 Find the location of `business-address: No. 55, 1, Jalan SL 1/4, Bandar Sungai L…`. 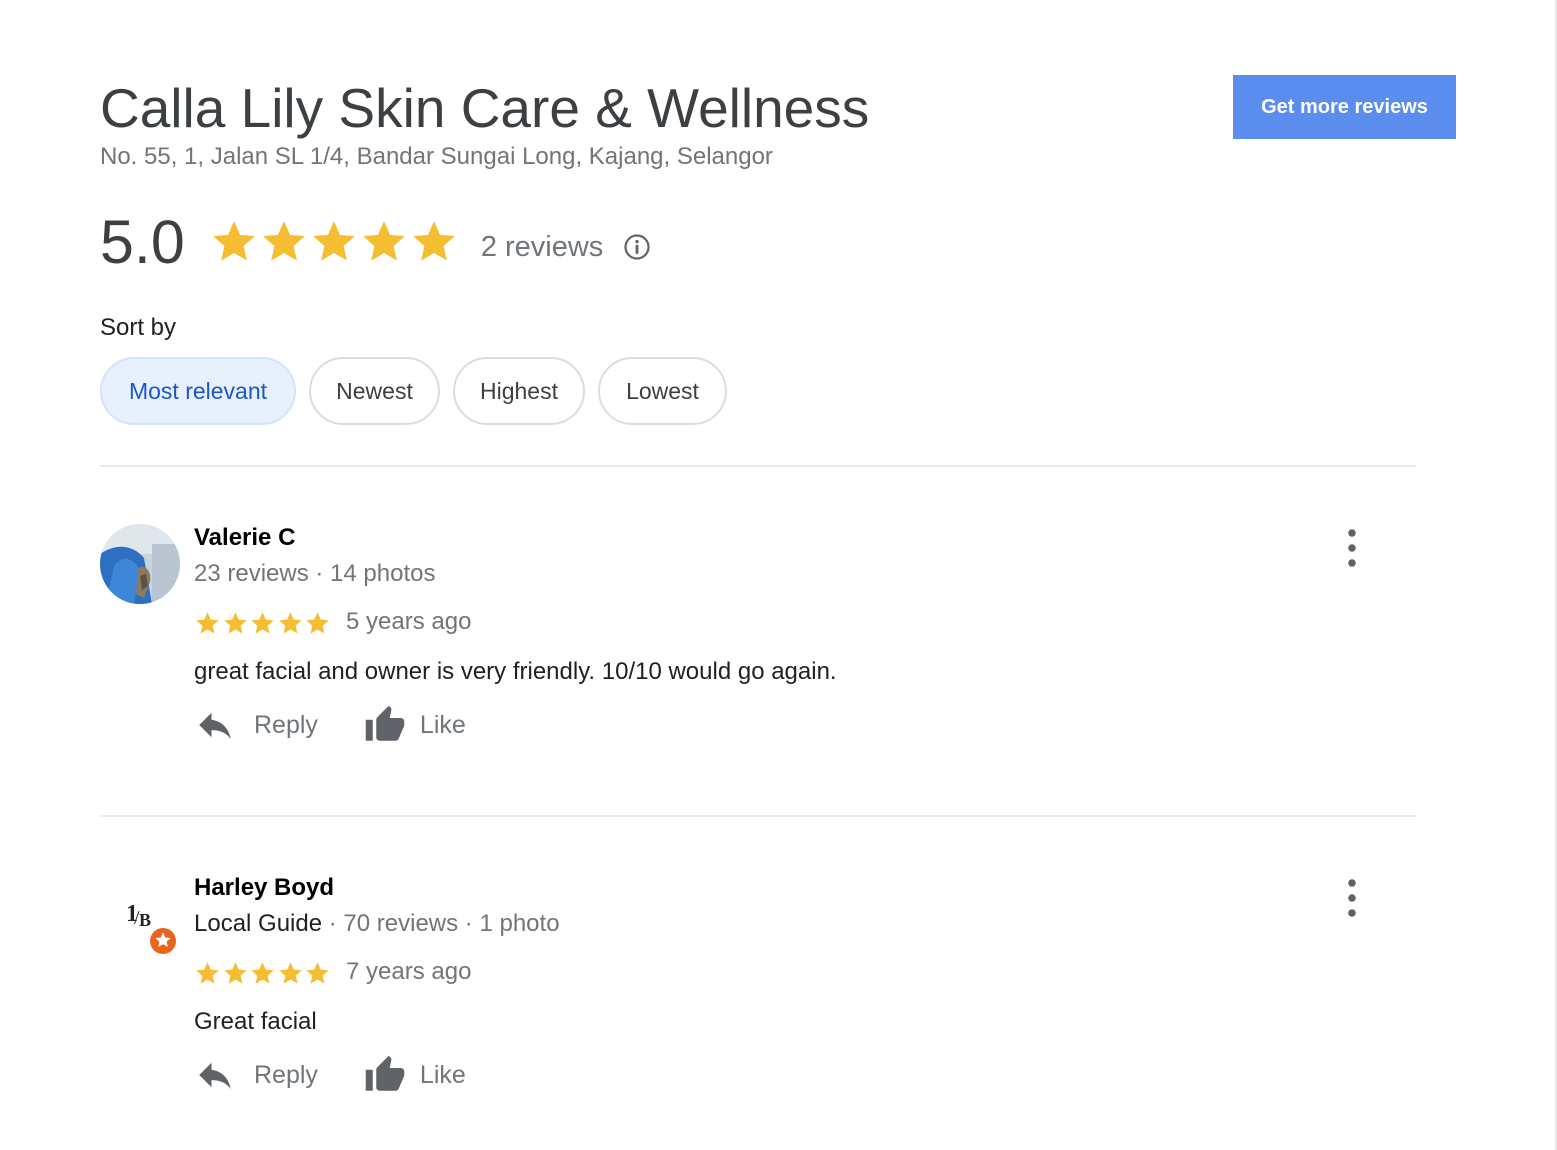

business-address: No. 55, 1, Jalan SL 1/4, Bandar Sungai L… is located at coordinates (436, 156).